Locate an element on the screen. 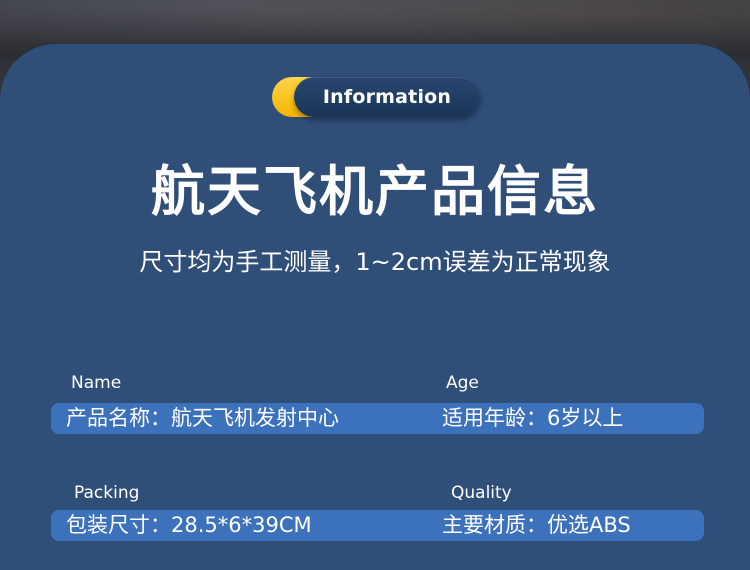 This screenshot has height=570, width=750. product-name-value: 产品名称：航天飞机发射中心 is located at coordinates (202, 418).